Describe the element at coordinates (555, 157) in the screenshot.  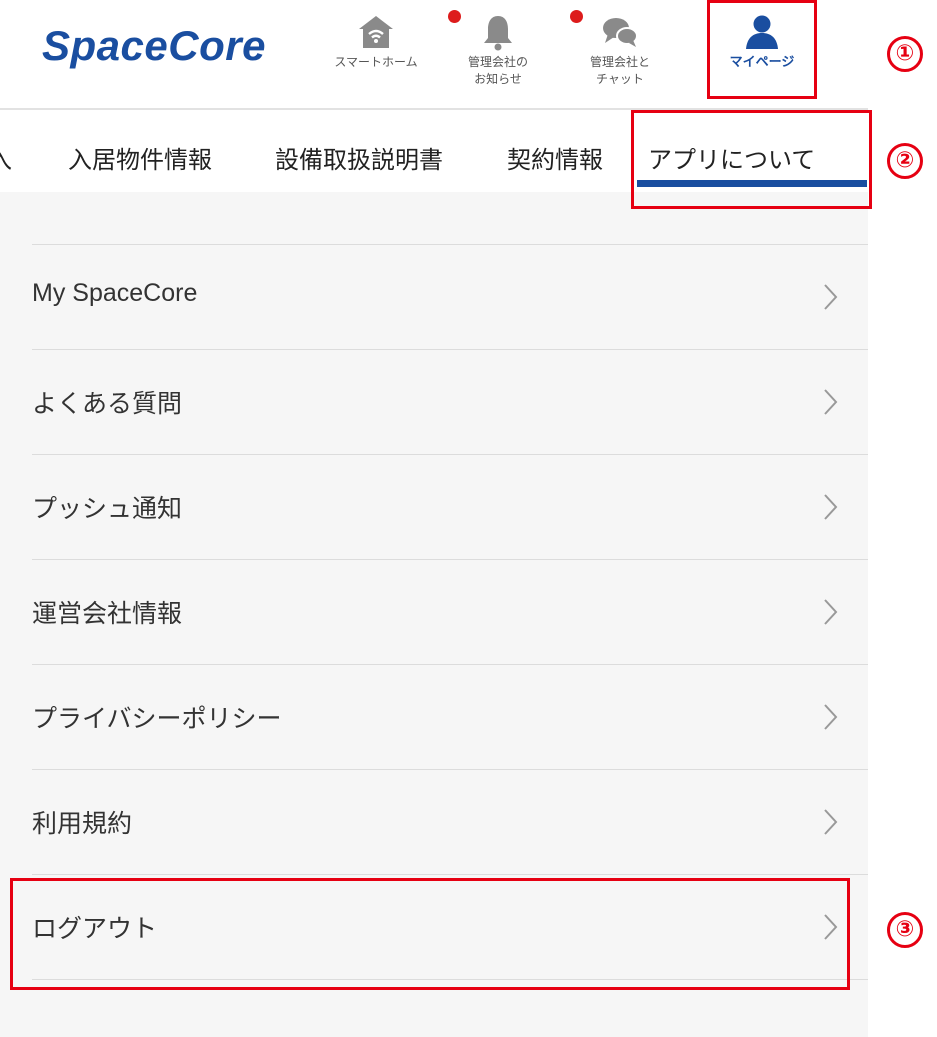
I see `tab-contract-info: 契約情報` at that location.